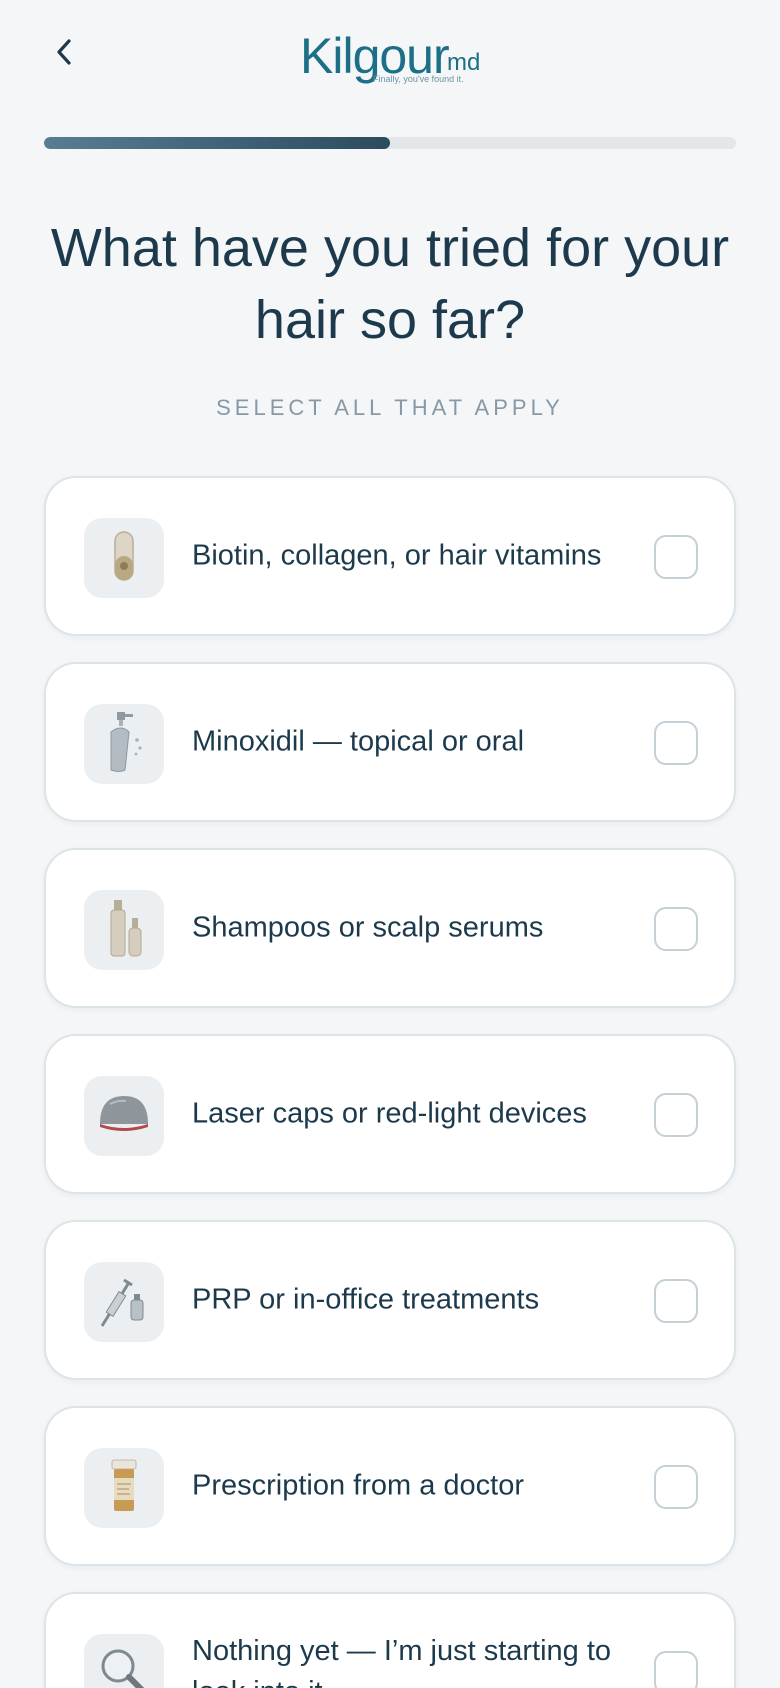 The width and height of the screenshot is (780, 1688). Describe the element at coordinates (124, 1666) in the screenshot. I see `magnifier-icon` at that location.